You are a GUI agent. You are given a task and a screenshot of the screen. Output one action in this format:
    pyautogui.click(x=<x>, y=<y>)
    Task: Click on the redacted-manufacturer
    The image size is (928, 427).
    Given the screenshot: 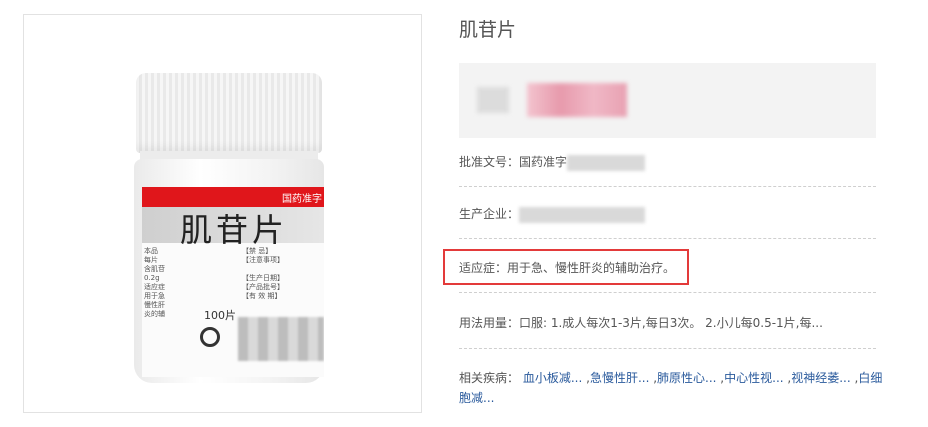 What is the action you would take?
    pyautogui.click(x=582, y=214)
    